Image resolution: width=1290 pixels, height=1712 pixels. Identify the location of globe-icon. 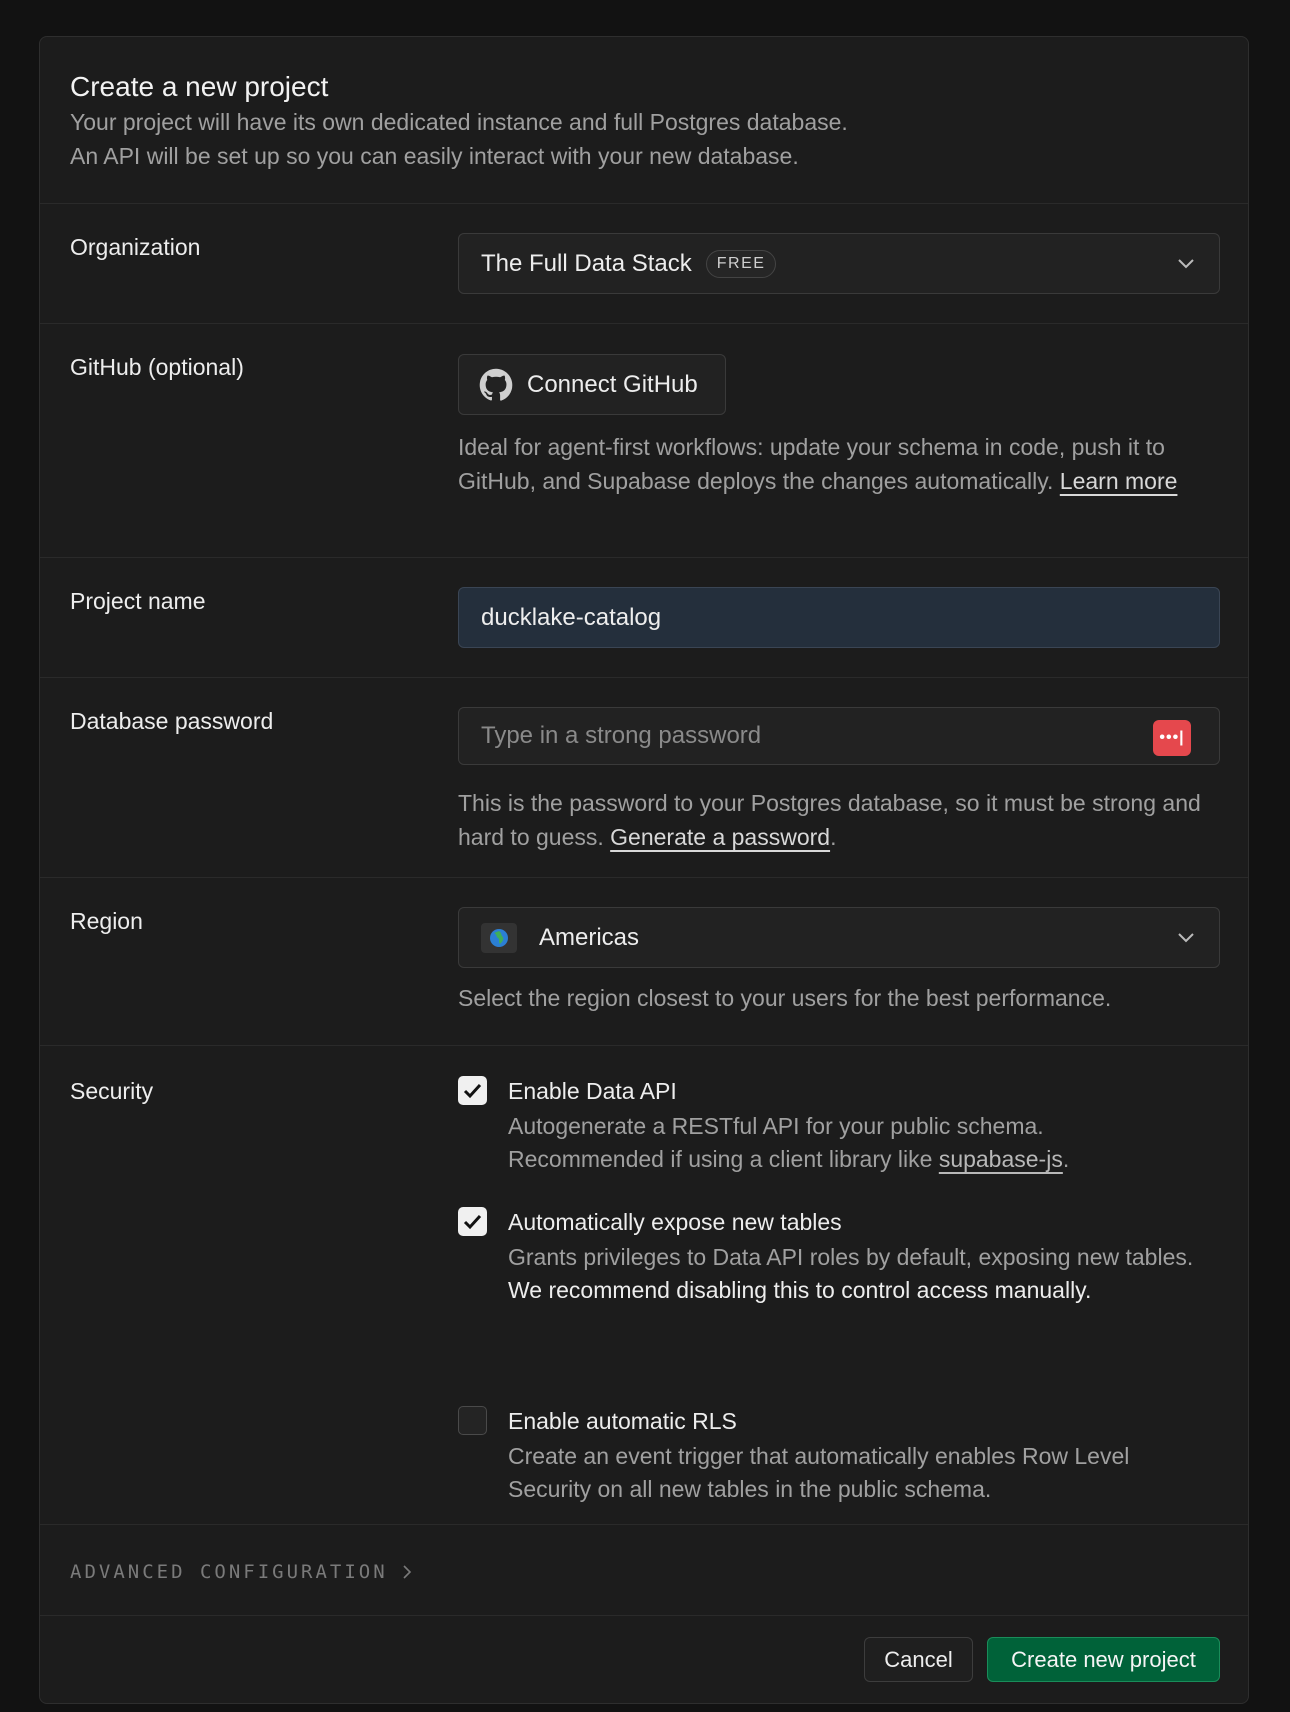
(499, 937).